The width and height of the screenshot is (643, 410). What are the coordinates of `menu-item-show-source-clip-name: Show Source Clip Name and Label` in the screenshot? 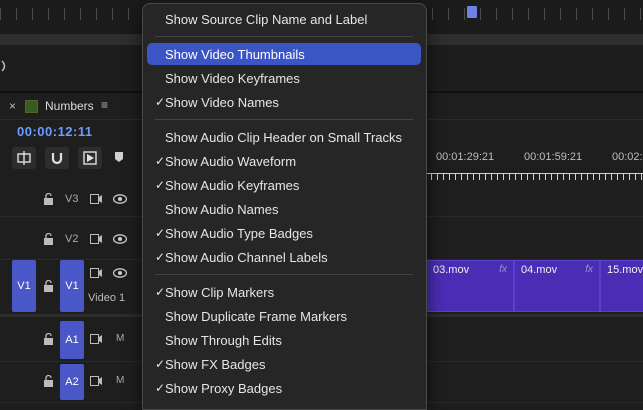 It's located at (284, 19).